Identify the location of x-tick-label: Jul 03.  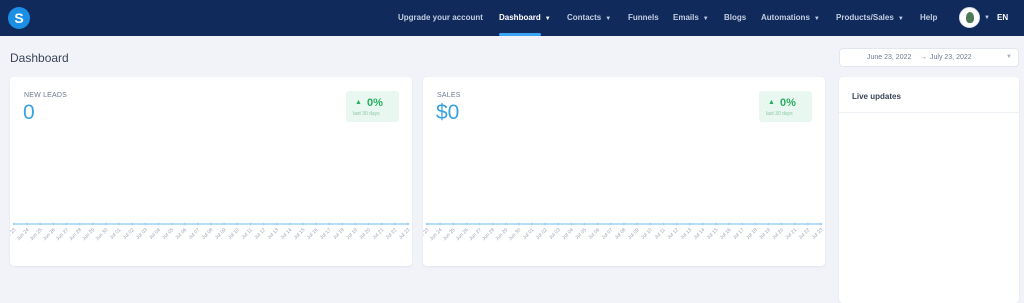
(555, 234).